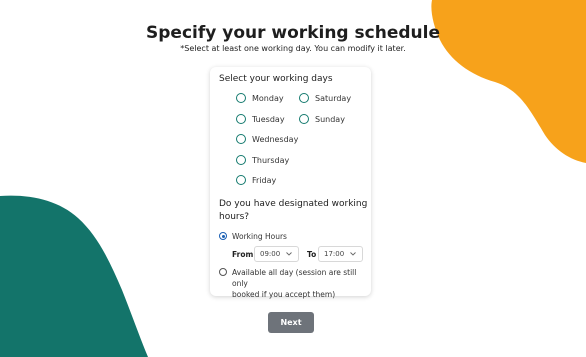  I want to click on day-option-sunday: Sunday, so click(322, 119).